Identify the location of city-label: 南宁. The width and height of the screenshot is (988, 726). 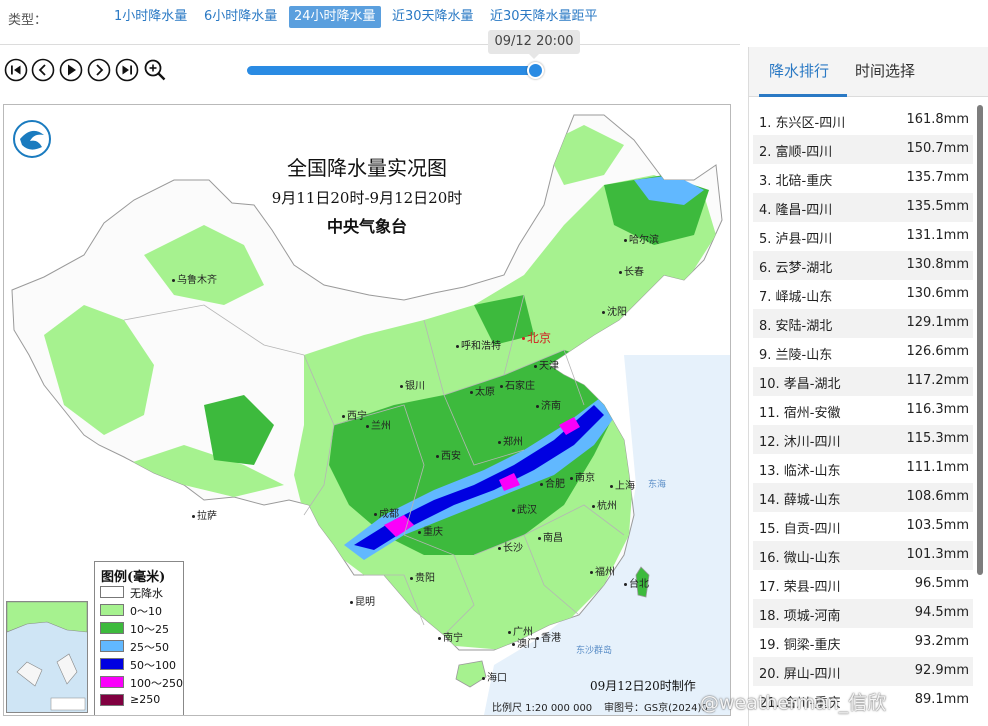
(450, 636).